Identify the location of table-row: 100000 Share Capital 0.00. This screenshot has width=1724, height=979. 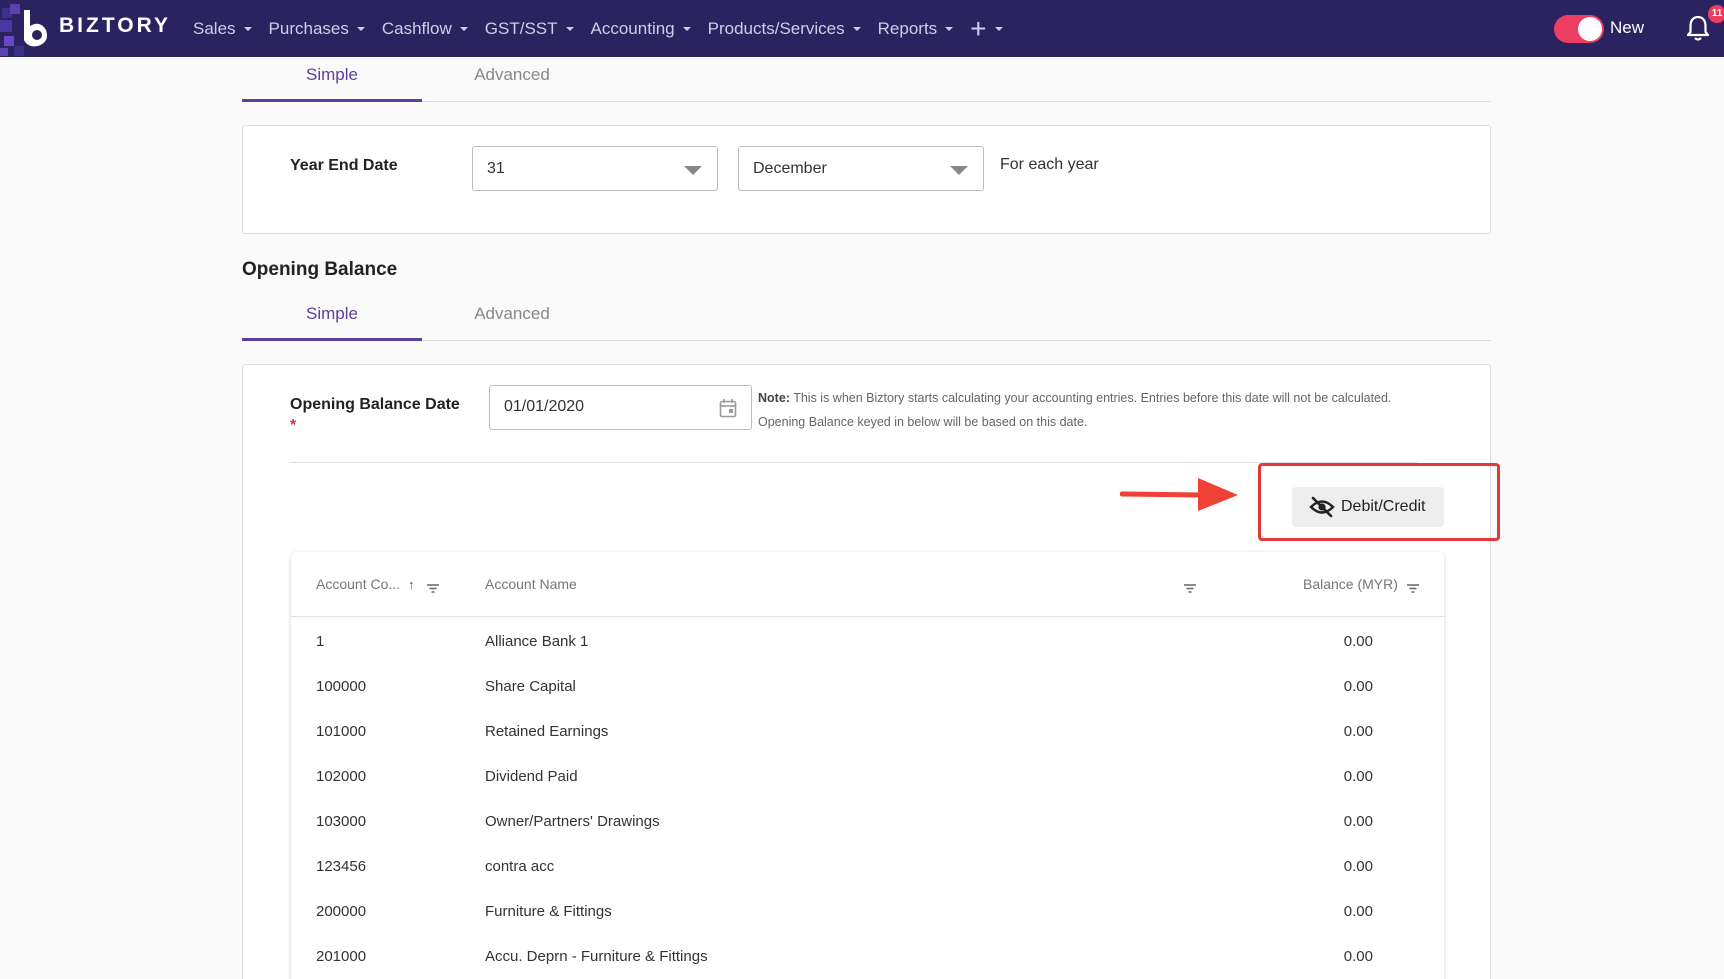
(867, 688).